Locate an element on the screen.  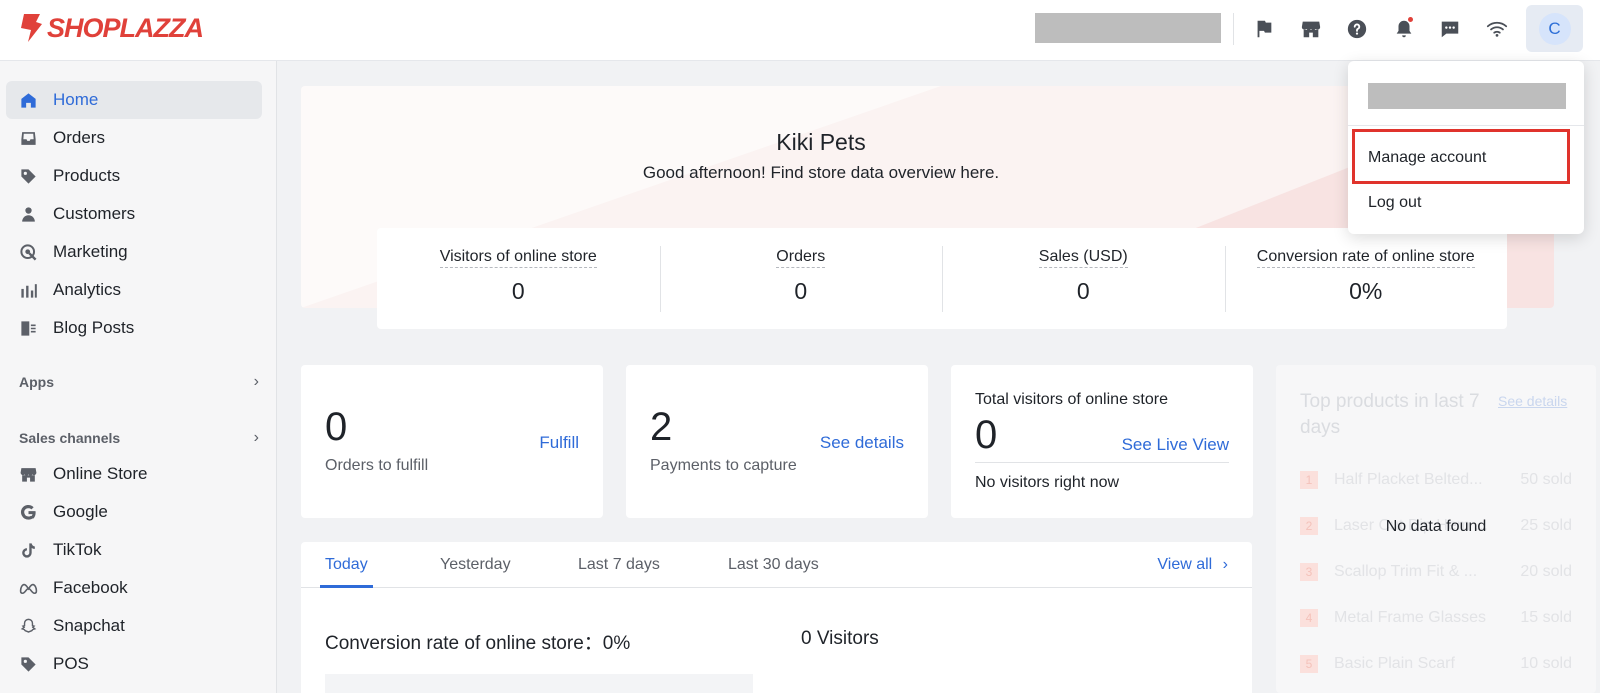
person-icon is located at coordinates (28, 214).